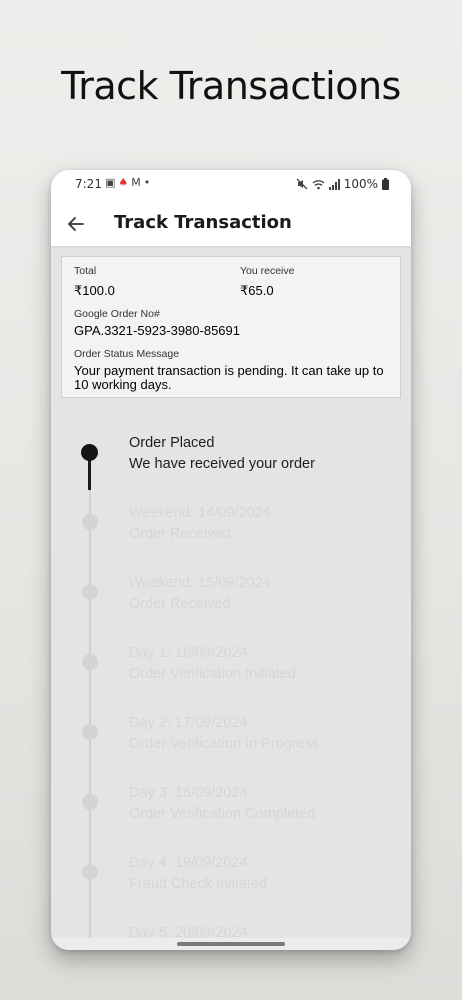 The height and width of the screenshot is (1000, 462). What do you see at coordinates (231, 86) in the screenshot?
I see `promo-title: Track Transactions` at bounding box center [231, 86].